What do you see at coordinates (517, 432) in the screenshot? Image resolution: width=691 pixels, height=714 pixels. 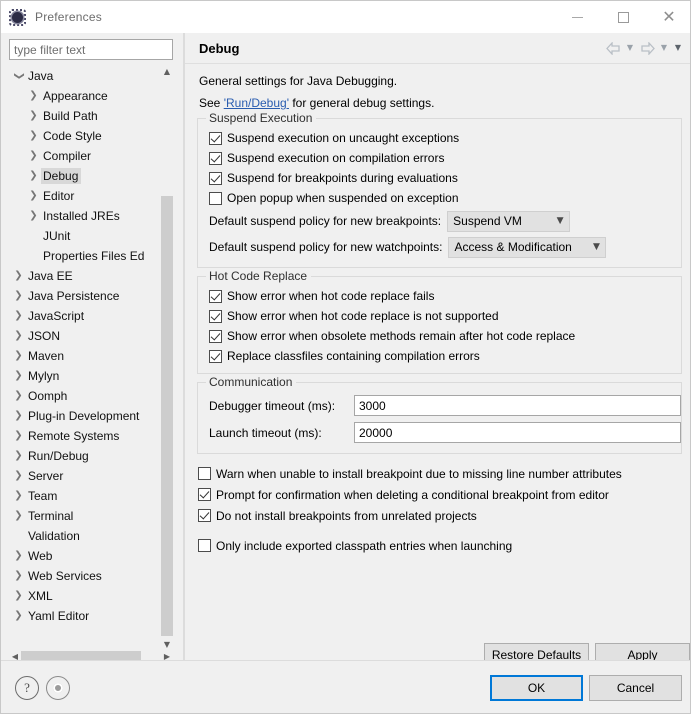 I see `launch-timeout-input` at bounding box center [517, 432].